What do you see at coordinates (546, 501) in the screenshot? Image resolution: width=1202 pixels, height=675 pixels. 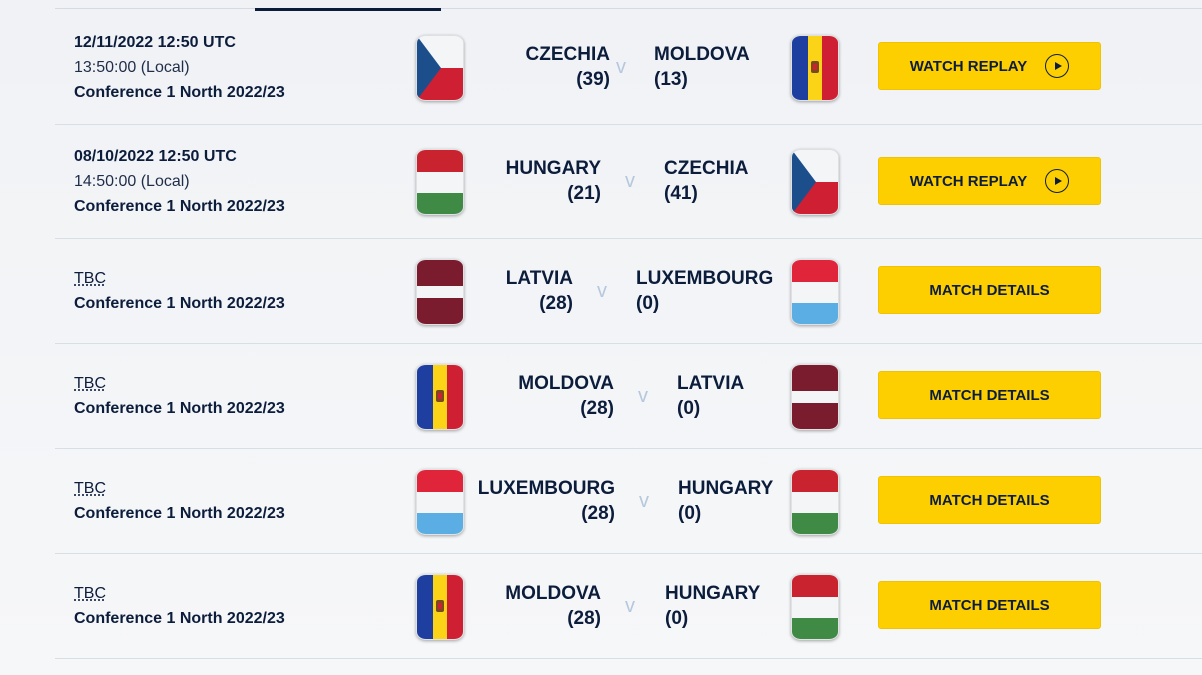 I see `home-team: LUXEMBOURG (28)` at bounding box center [546, 501].